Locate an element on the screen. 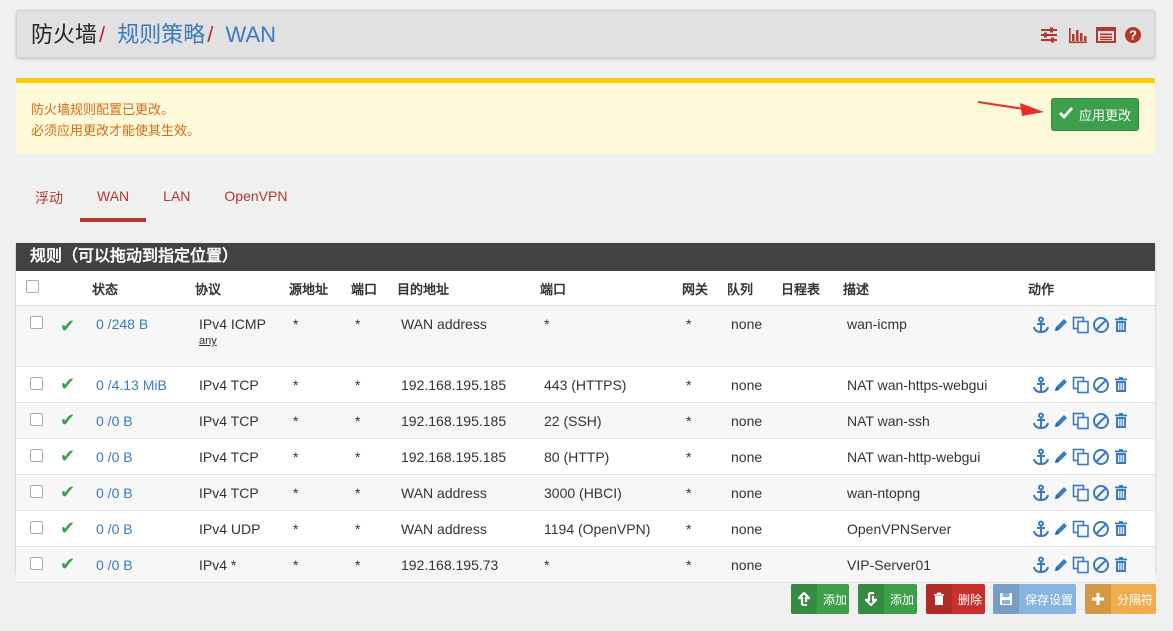 The image size is (1173, 631). col-protocol: 协议 is located at coordinates (242, 288).